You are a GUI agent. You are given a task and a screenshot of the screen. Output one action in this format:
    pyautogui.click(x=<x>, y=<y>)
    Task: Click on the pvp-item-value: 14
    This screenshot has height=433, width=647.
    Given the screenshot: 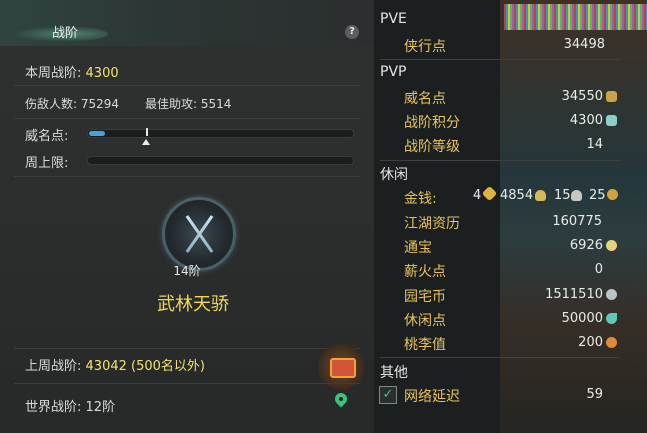 What is the action you would take?
    pyautogui.click(x=594, y=144)
    